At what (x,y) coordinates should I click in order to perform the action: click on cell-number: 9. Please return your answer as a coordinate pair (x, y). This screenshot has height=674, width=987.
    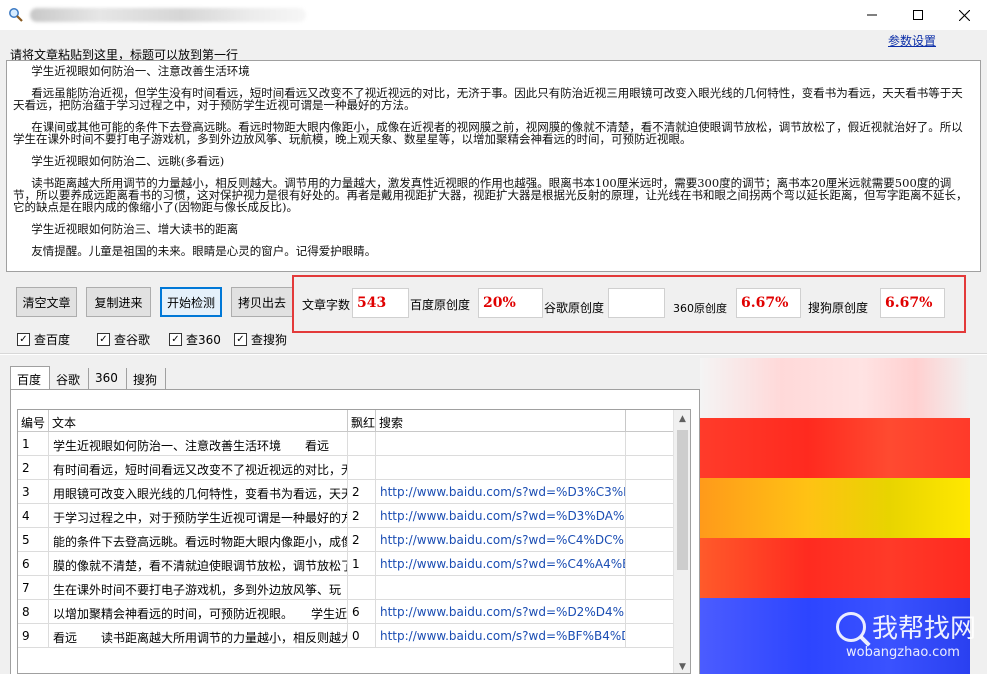
    Looking at the image, I should click on (33, 636).